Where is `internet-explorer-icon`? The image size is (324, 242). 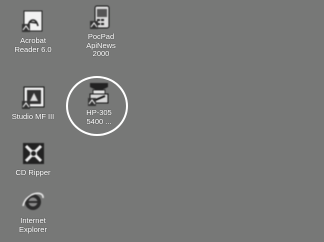
internet-explorer-icon is located at coordinates (33, 202).